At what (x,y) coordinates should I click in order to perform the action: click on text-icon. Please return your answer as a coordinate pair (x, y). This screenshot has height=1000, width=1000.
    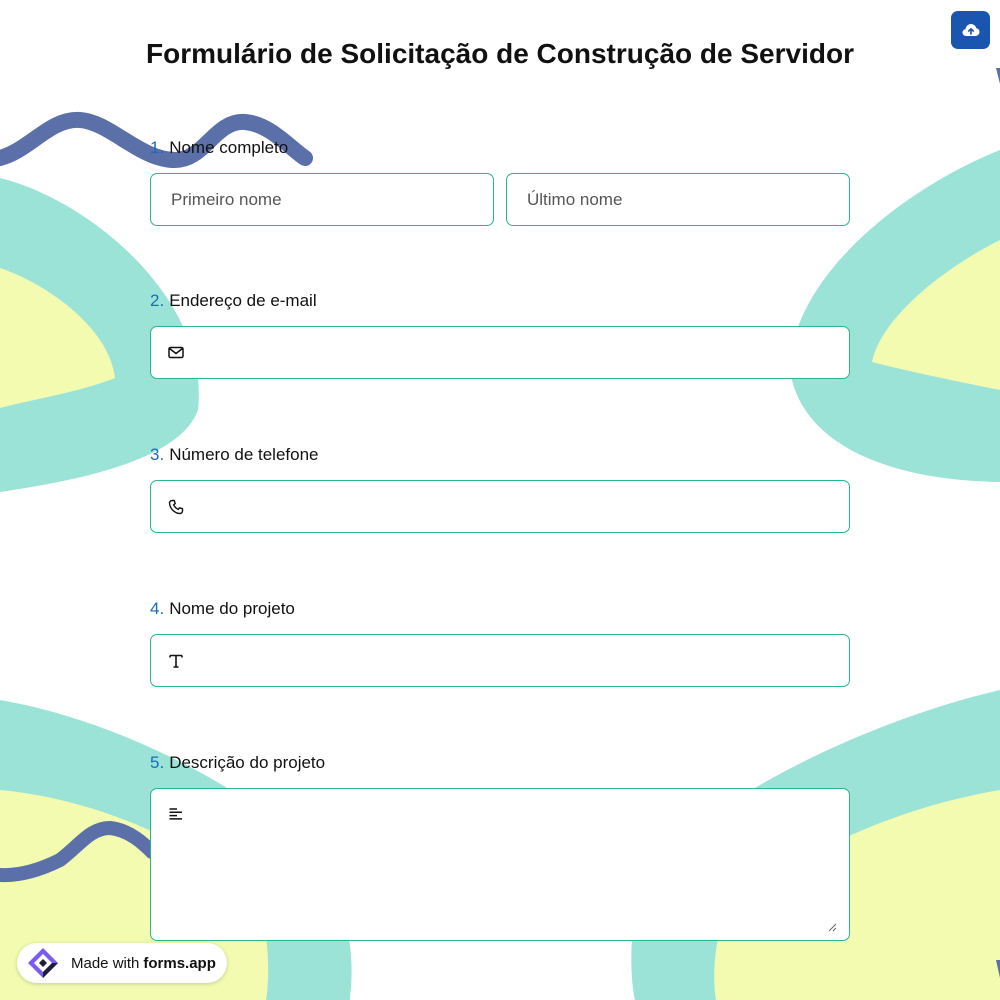
    Looking at the image, I should click on (176, 661).